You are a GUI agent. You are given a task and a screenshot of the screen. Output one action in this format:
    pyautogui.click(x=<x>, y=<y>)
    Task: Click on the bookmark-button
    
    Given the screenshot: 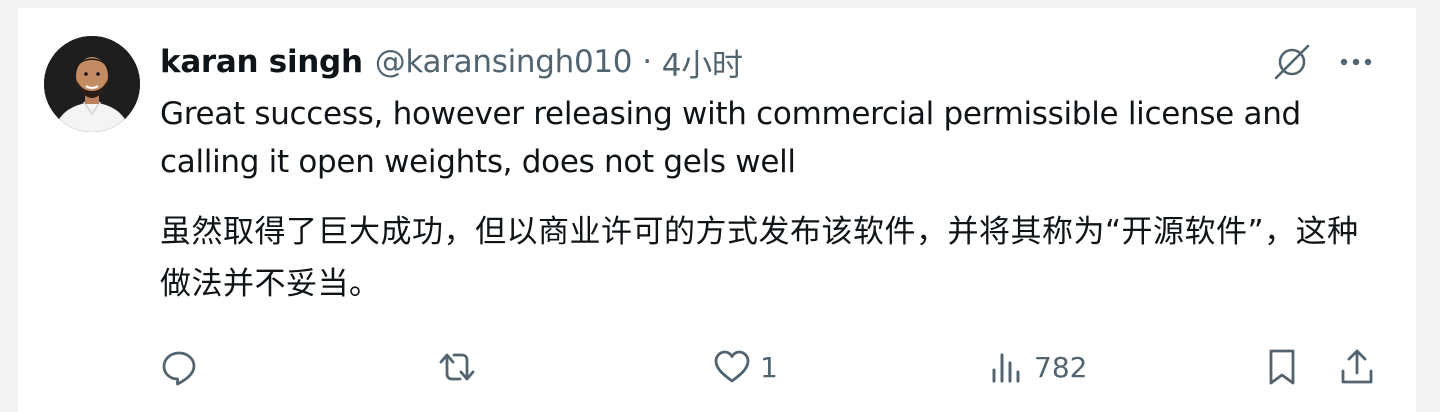 What is the action you would take?
    pyautogui.click(x=1282, y=367)
    